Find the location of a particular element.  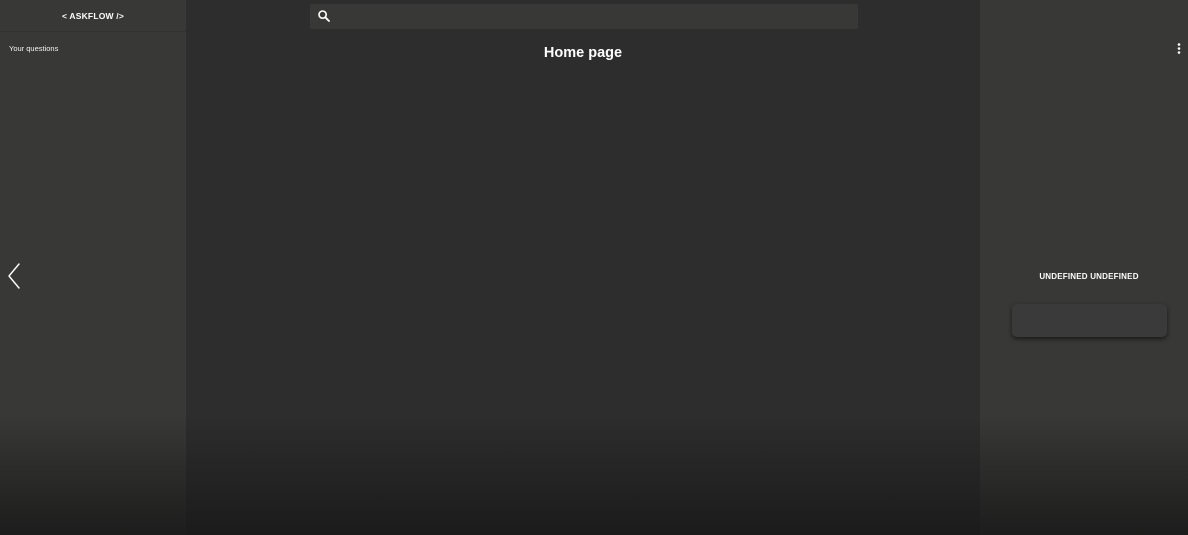

your-questions-label: Your questions is located at coordinates (33, 48).